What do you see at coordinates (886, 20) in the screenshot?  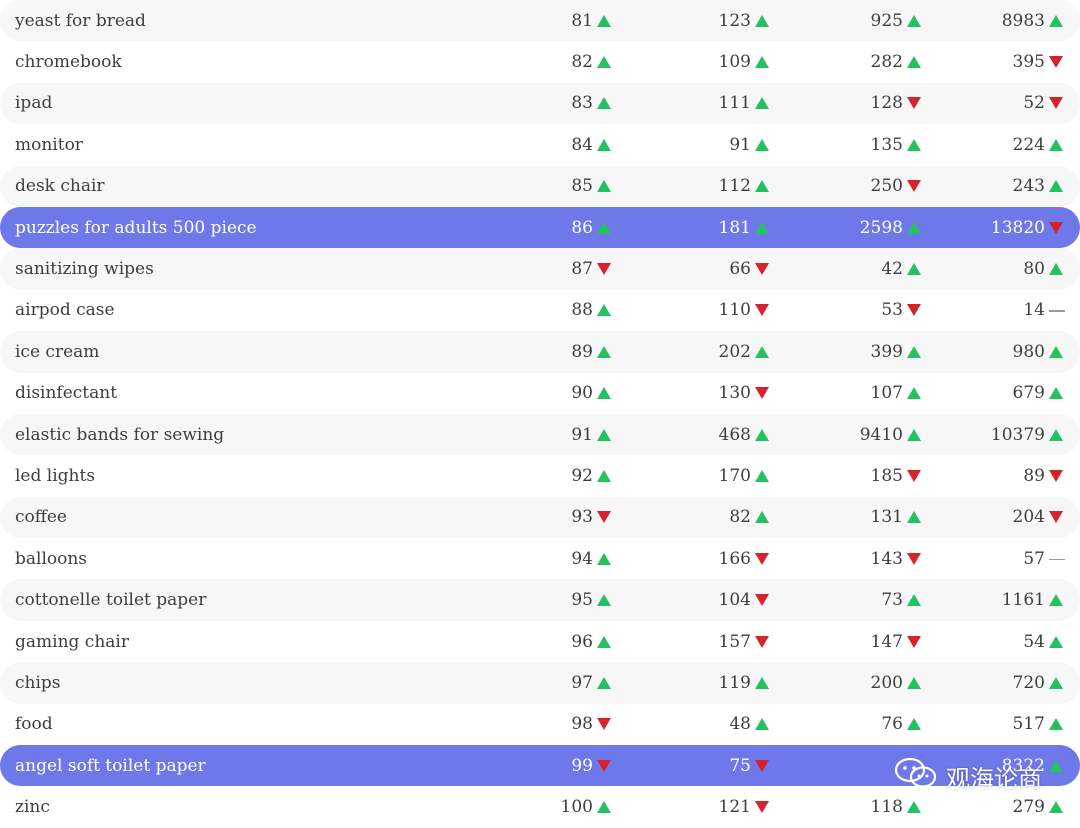 I see `rank-value: 925` at bounding box center [886, 20].